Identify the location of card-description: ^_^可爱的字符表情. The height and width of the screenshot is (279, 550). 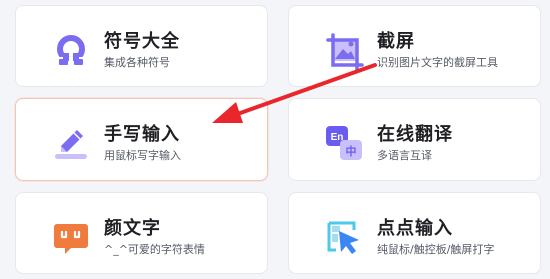
(154, 249).